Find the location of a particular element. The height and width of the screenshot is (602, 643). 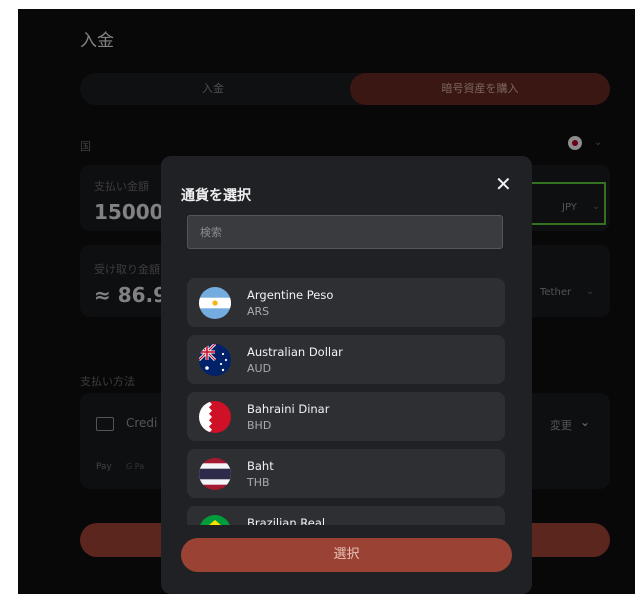

close-icon: ✕ is located at coordinates (503, 184).